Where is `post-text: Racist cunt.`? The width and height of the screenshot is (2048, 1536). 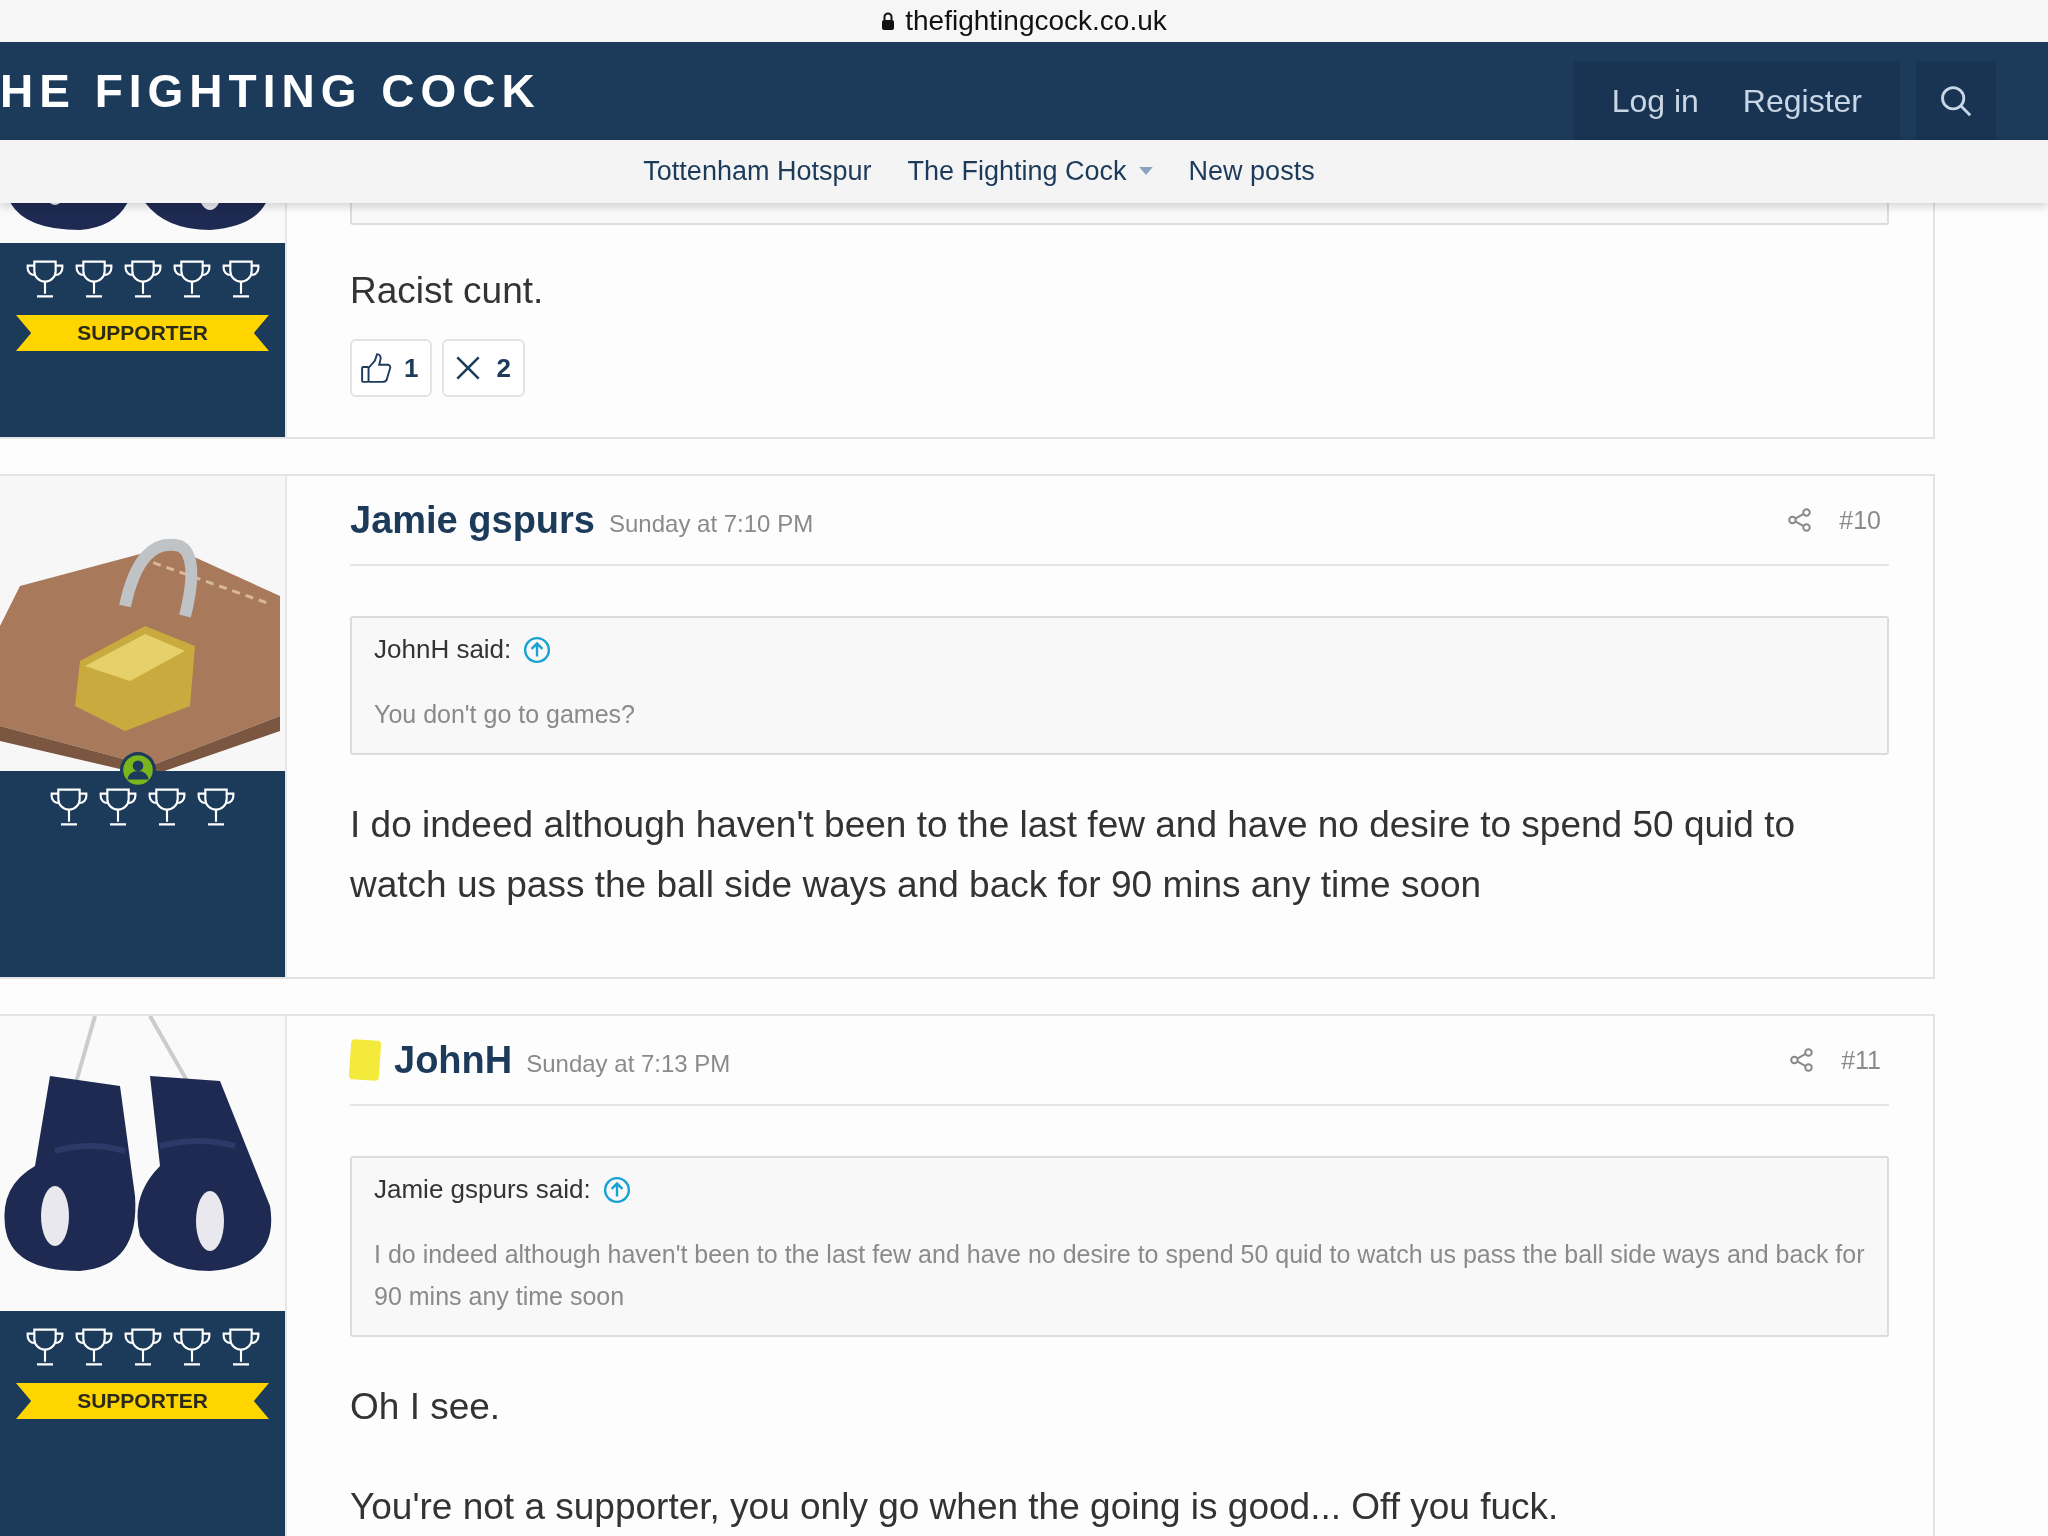 post-text: Racist cunt. is located at coordinates (447, 291).